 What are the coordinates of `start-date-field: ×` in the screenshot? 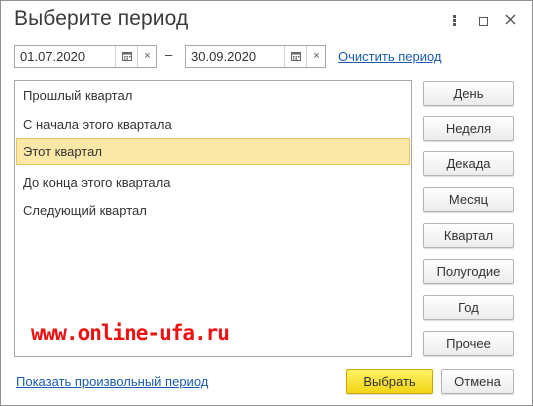 It's located at (85, 56).